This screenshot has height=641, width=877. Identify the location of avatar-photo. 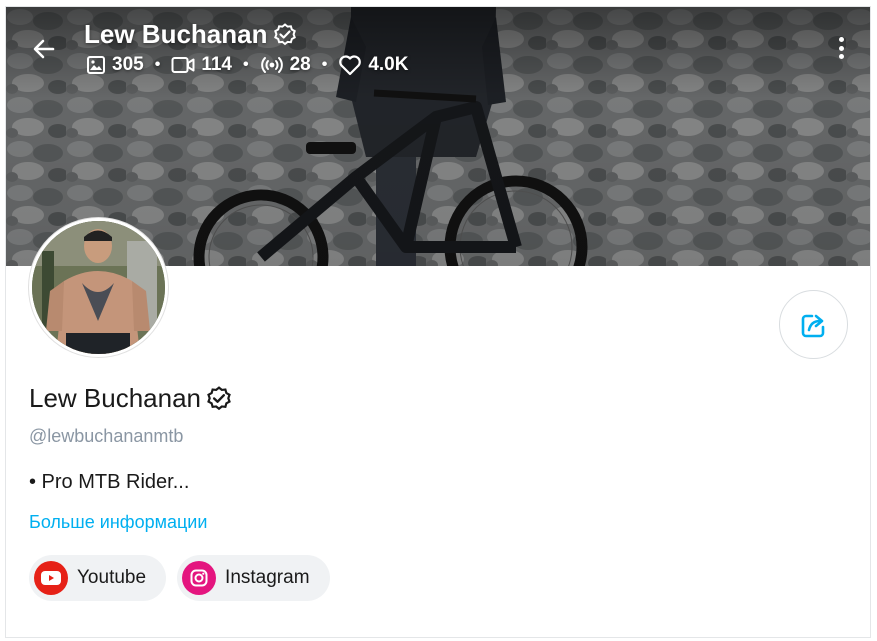
(98, 287).